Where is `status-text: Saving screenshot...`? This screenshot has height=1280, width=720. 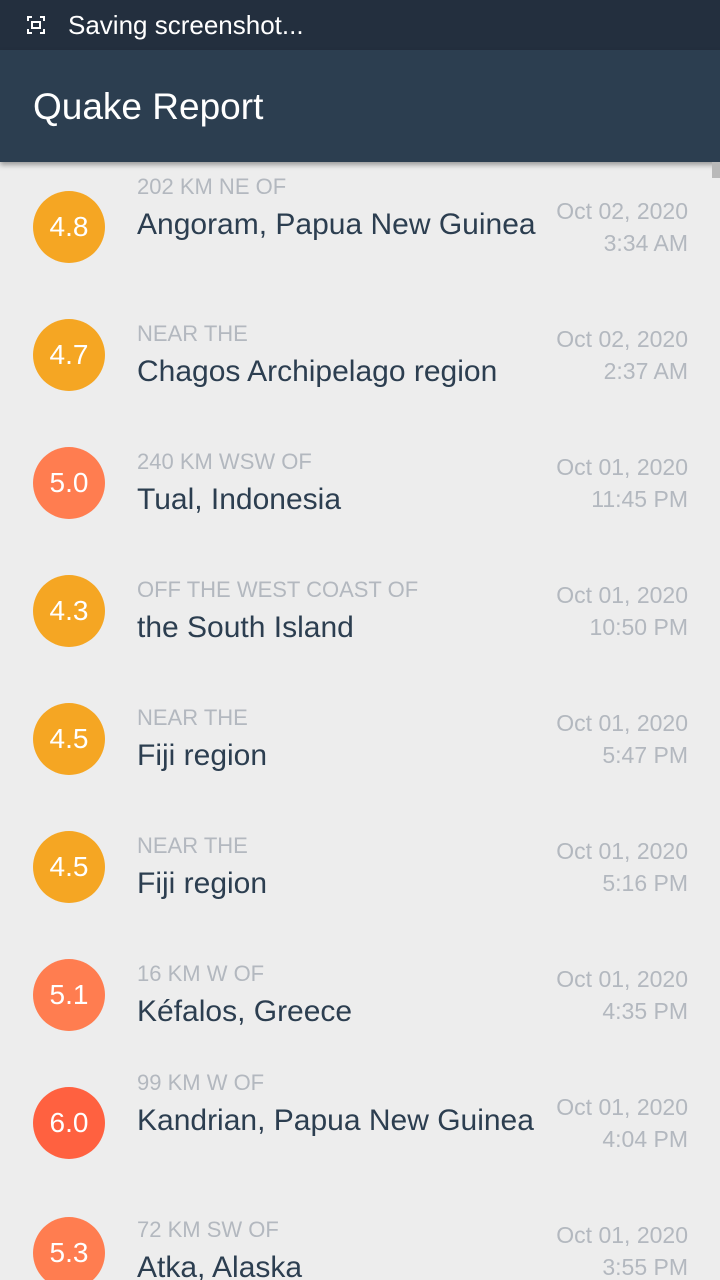 status-text: Saving screenshot... is located at coordinates (186, 25).